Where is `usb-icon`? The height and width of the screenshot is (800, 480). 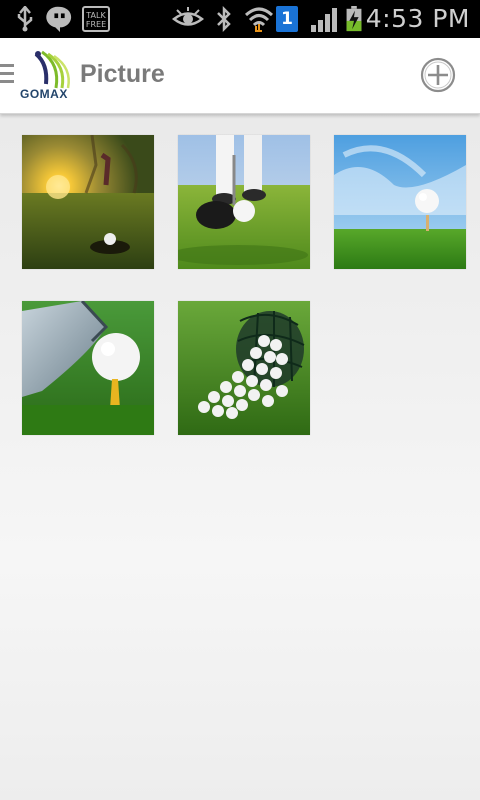
usb-icon is located at coordinates (25, 19).